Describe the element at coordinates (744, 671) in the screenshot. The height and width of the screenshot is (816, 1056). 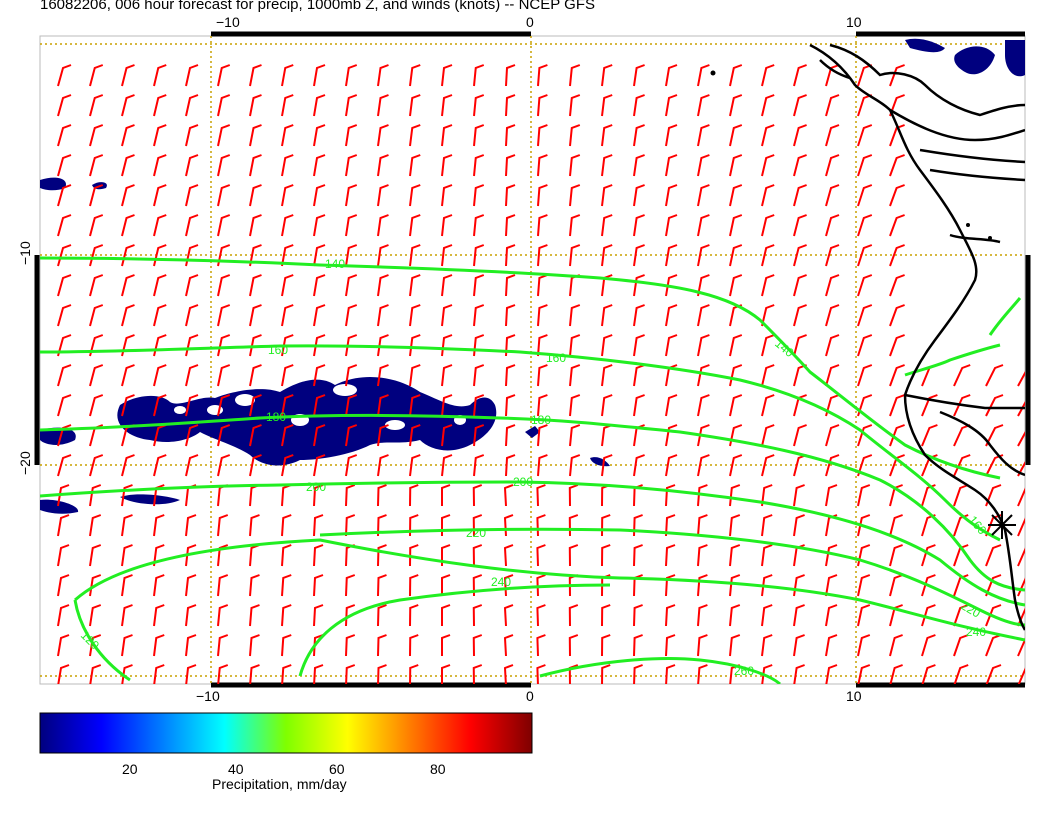
I see `contour-label: 260` at that location.